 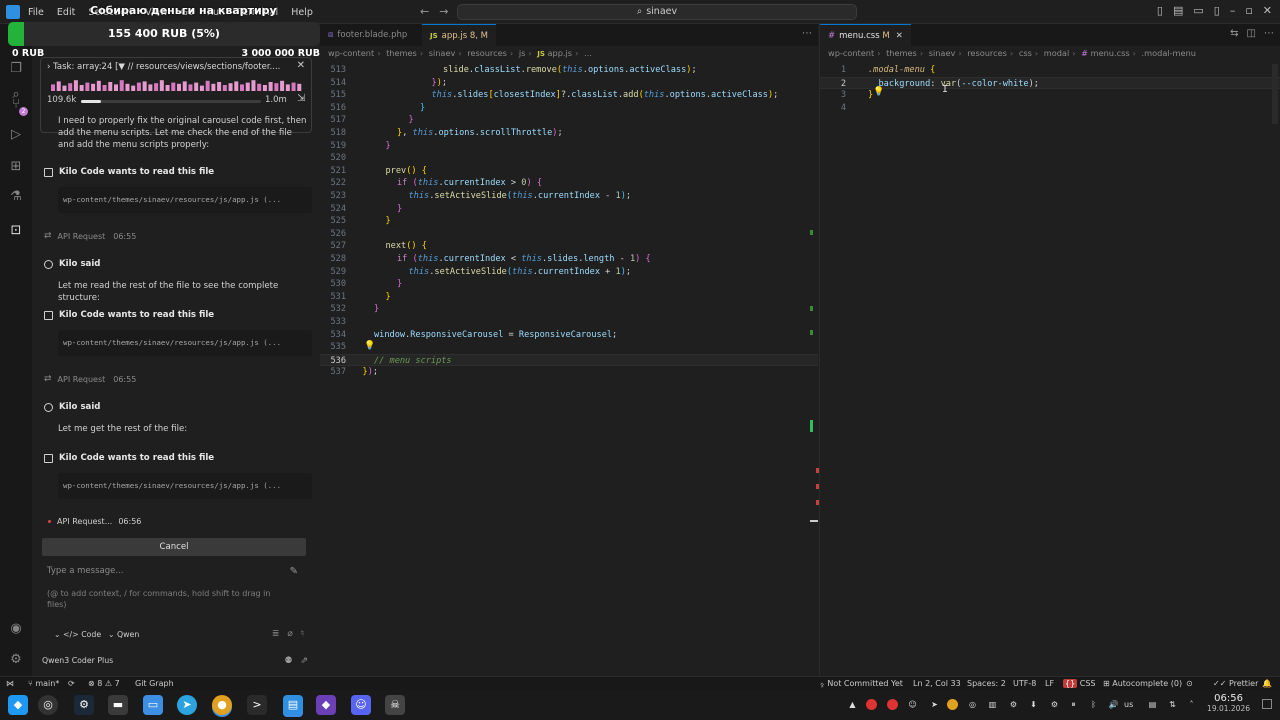 What do you see at coordinates (1024, 683) in the screenshot?
I see `encoding: UTF-8` at bounding box center [1024, 683].